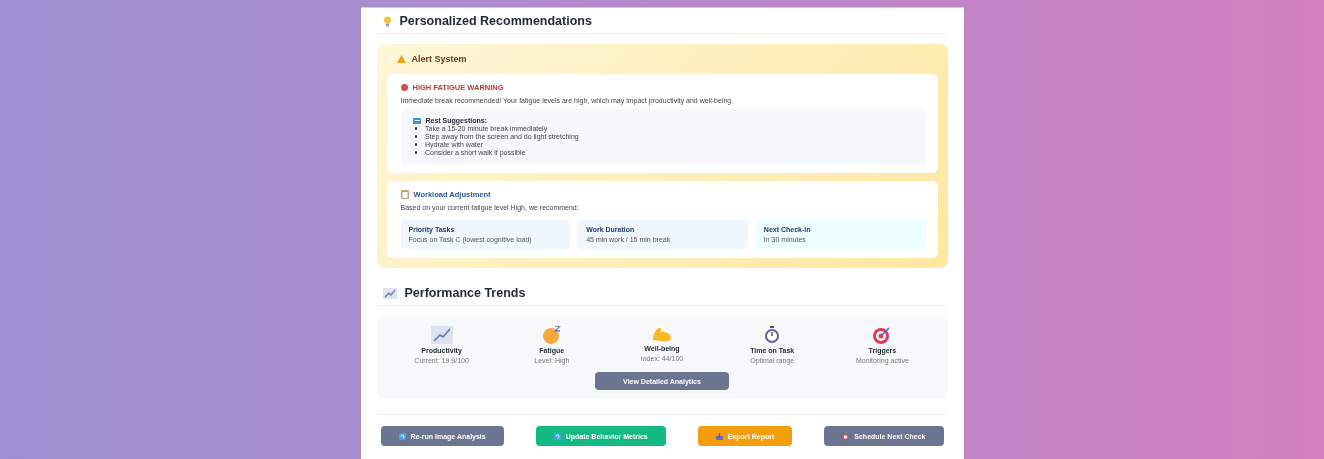 This screenshot has height=459, width=1324. Describe the element at coordinates (387, 21) in the screenshot. I see `lightbulb-icon` at that location.